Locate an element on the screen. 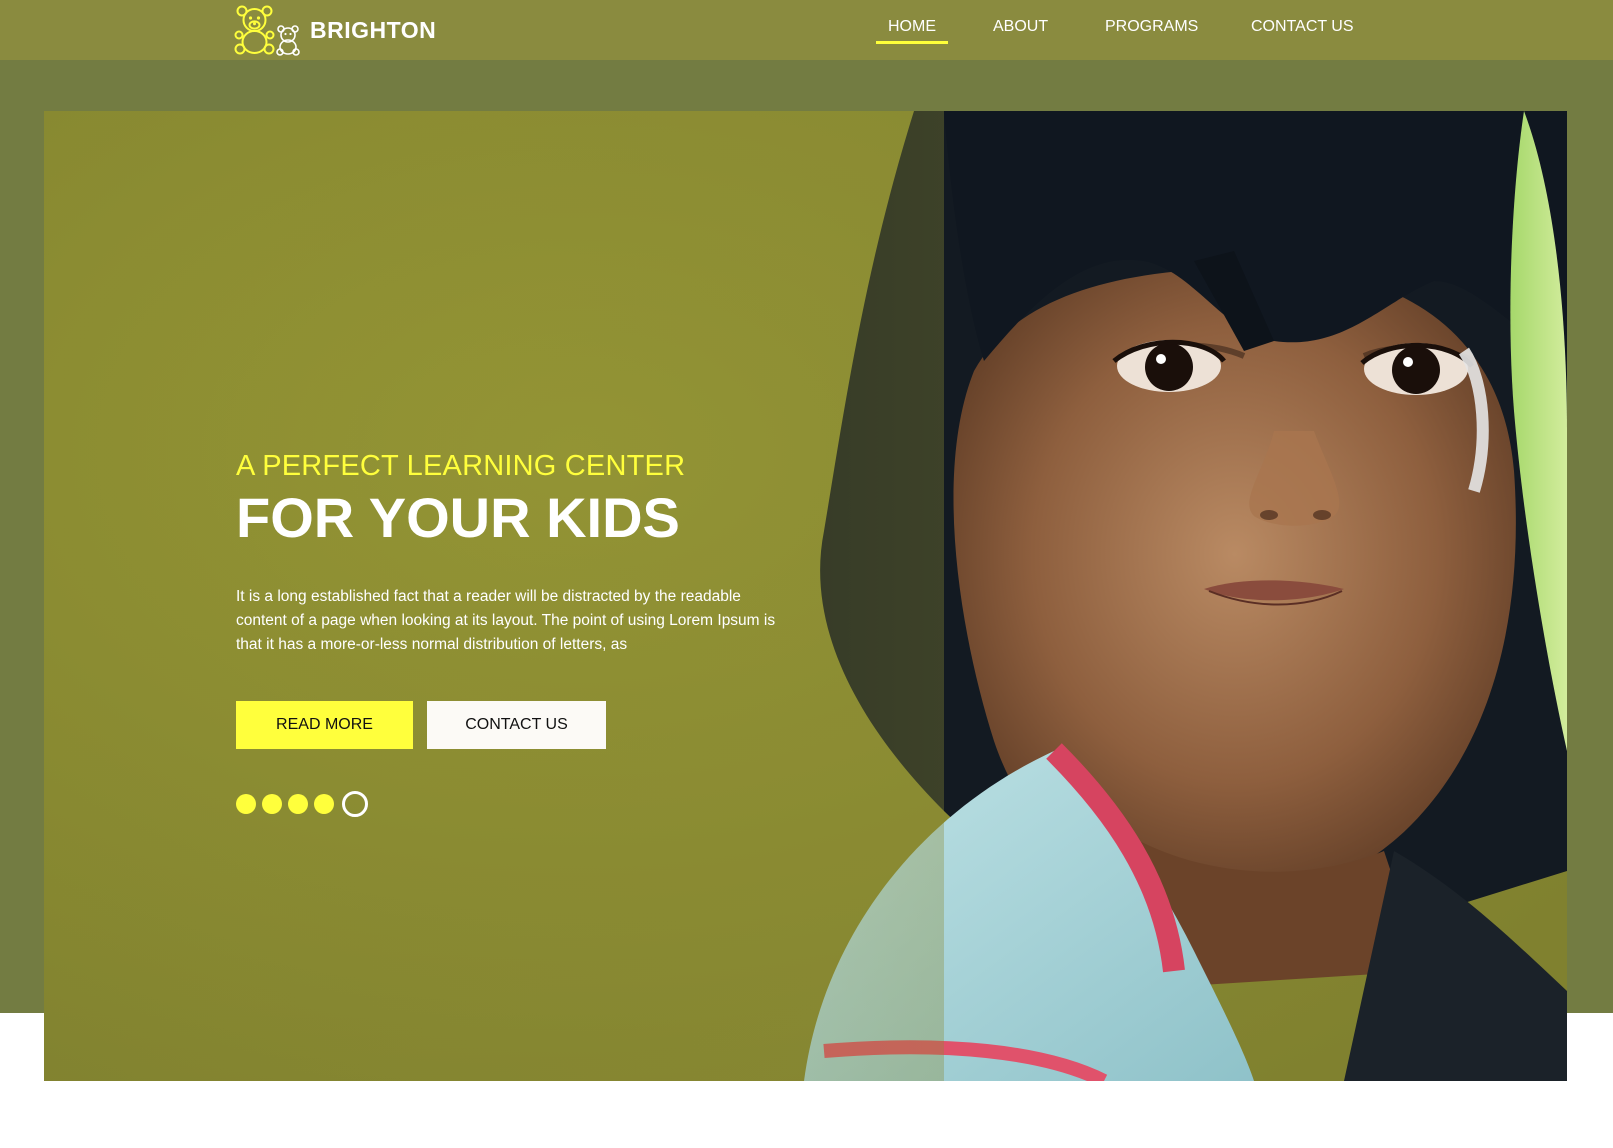  slider-dots is located at coordinates (516, 804).